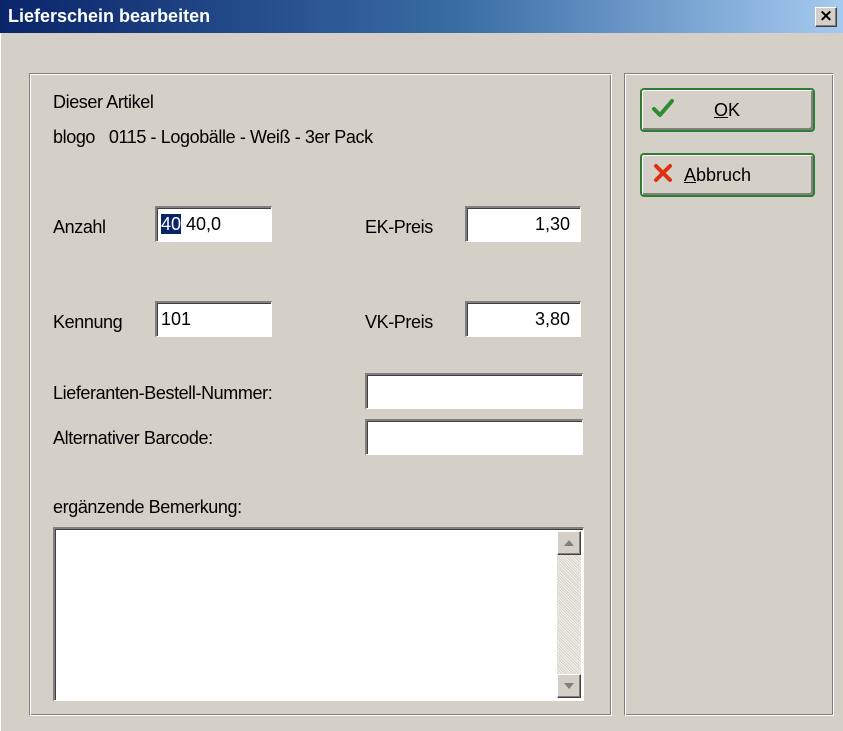 Image resolution: width=843 pixels, height=731 pixels. I want to click on article-label: Dieser Artikel, so click(103, 102).